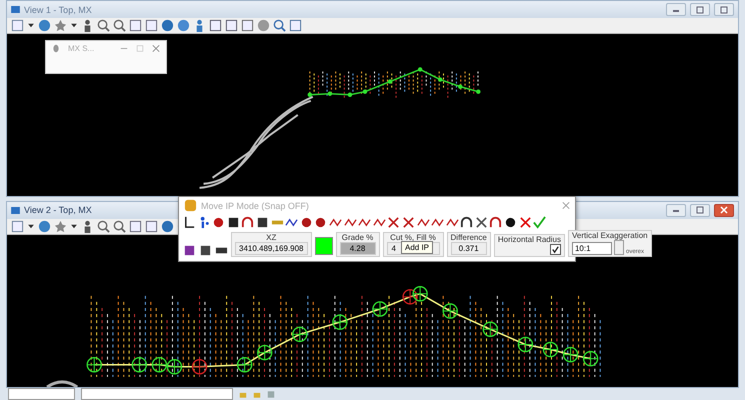  I want to click on grade-value: 4.28, so click(358, 248).